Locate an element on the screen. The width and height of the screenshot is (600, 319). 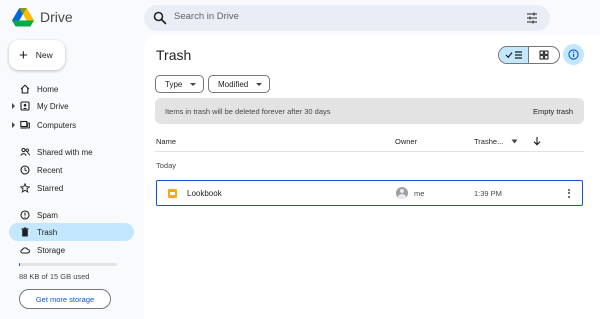
sidebar-item-home: Home is located at coordinates (71, 89).